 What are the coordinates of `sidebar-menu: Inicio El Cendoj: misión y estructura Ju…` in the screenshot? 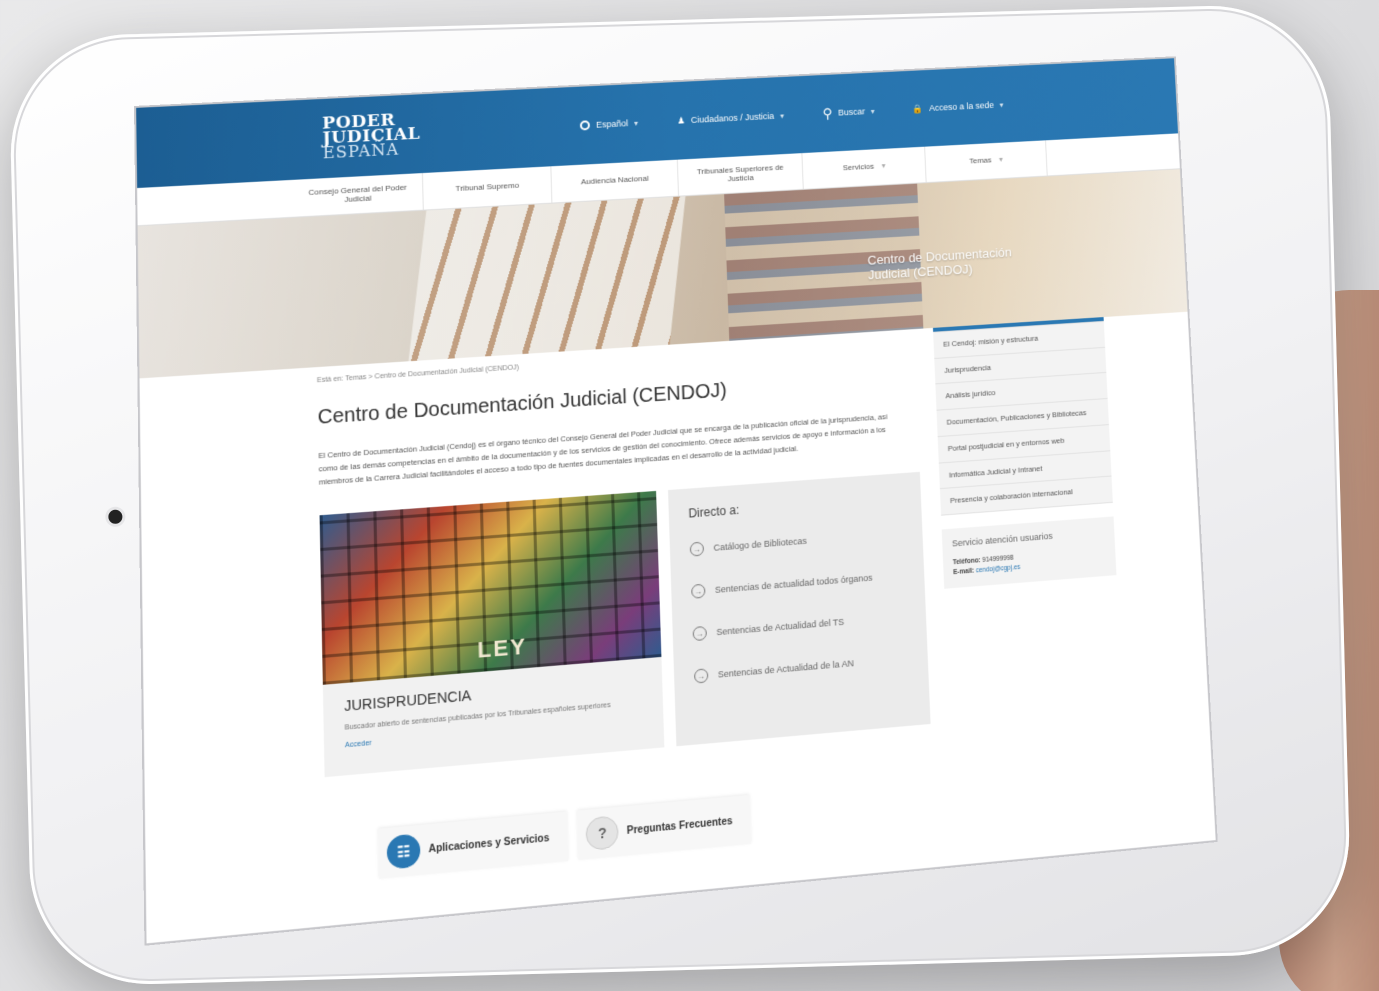 It's located at (1022, 406).